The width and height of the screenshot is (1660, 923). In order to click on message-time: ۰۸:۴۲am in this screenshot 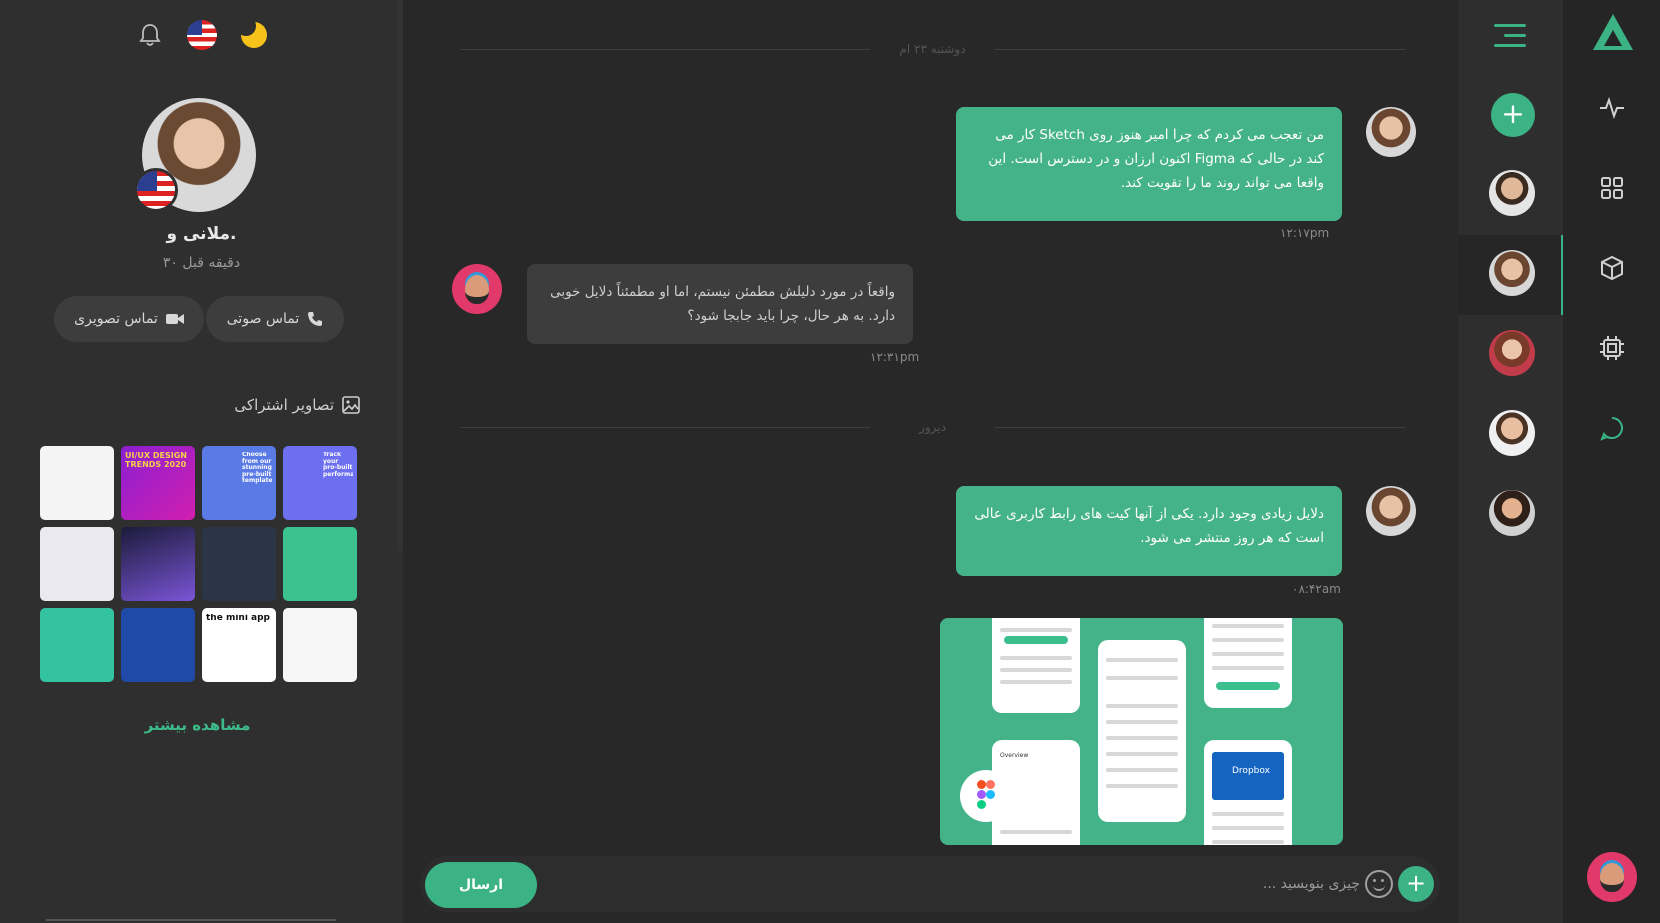, I will do `click(1316, 589)`.